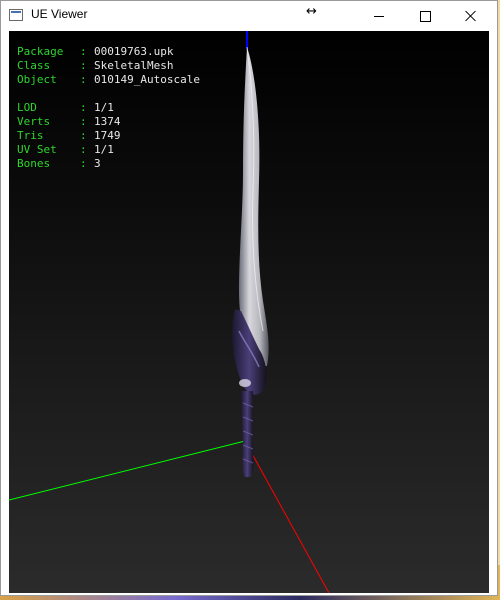 The width and height of the screenshot is (500, 600). I want to click on info-row-class: Class: SkeletalMesh, so click(108, 66).